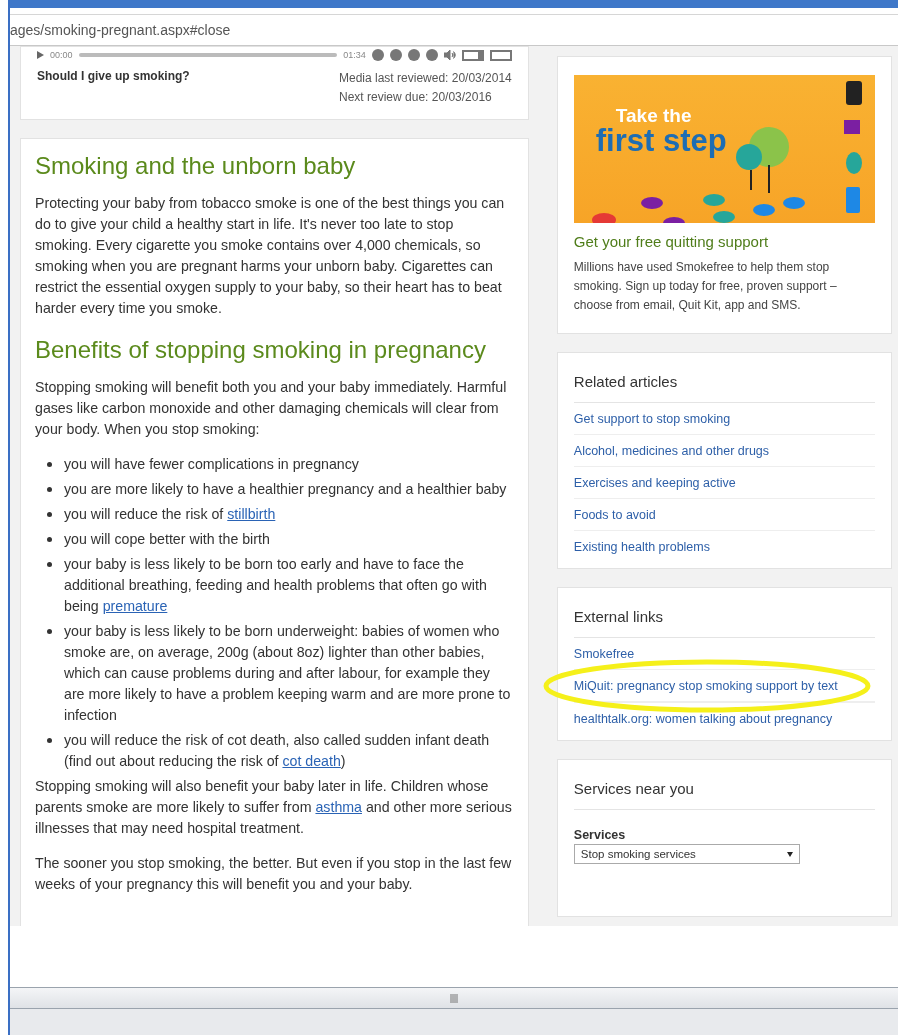 The height and width of the screenshot is (1035, 898). I want to click on grip-icon, so click(454, 998).